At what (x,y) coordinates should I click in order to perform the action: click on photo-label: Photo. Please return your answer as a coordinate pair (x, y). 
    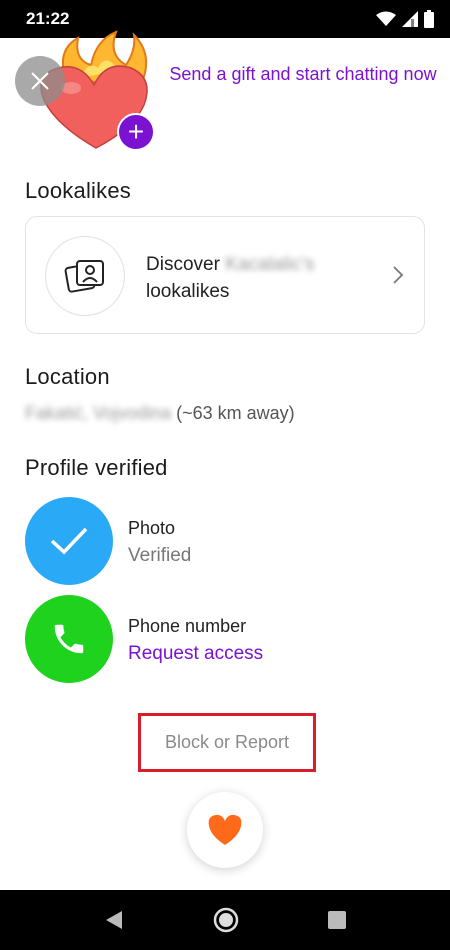
    Looking at the image, I should click on (152, 528).